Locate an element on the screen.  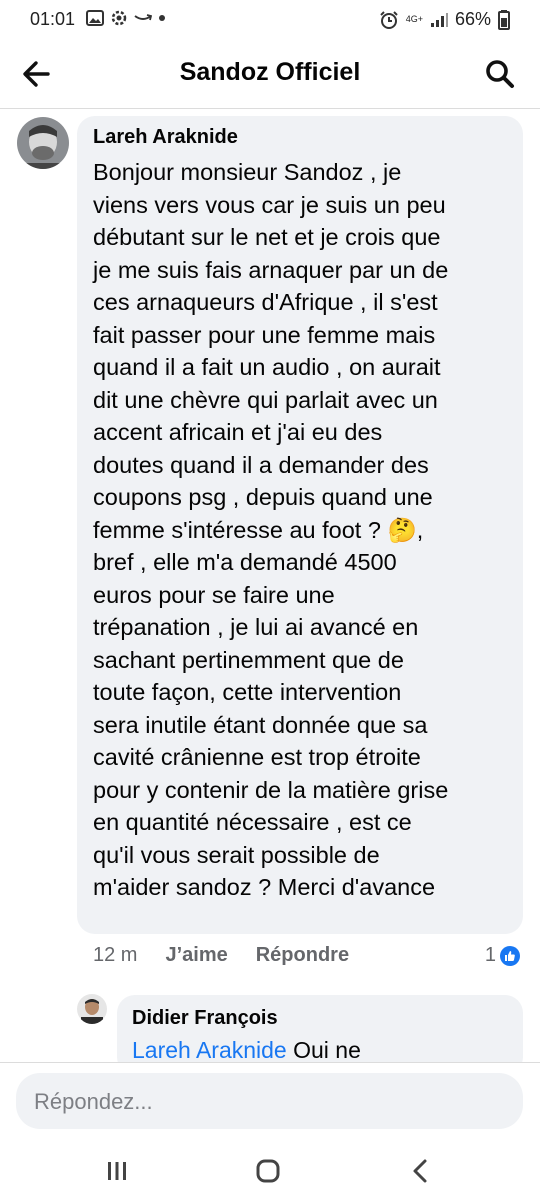
reply-input is located at coordinates (269, 1102).